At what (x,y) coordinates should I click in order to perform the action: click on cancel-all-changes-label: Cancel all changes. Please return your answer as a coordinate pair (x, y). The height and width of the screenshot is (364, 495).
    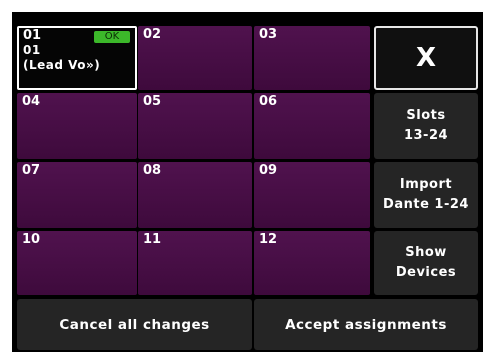
    Looking at the image, I should click on (134, 324).